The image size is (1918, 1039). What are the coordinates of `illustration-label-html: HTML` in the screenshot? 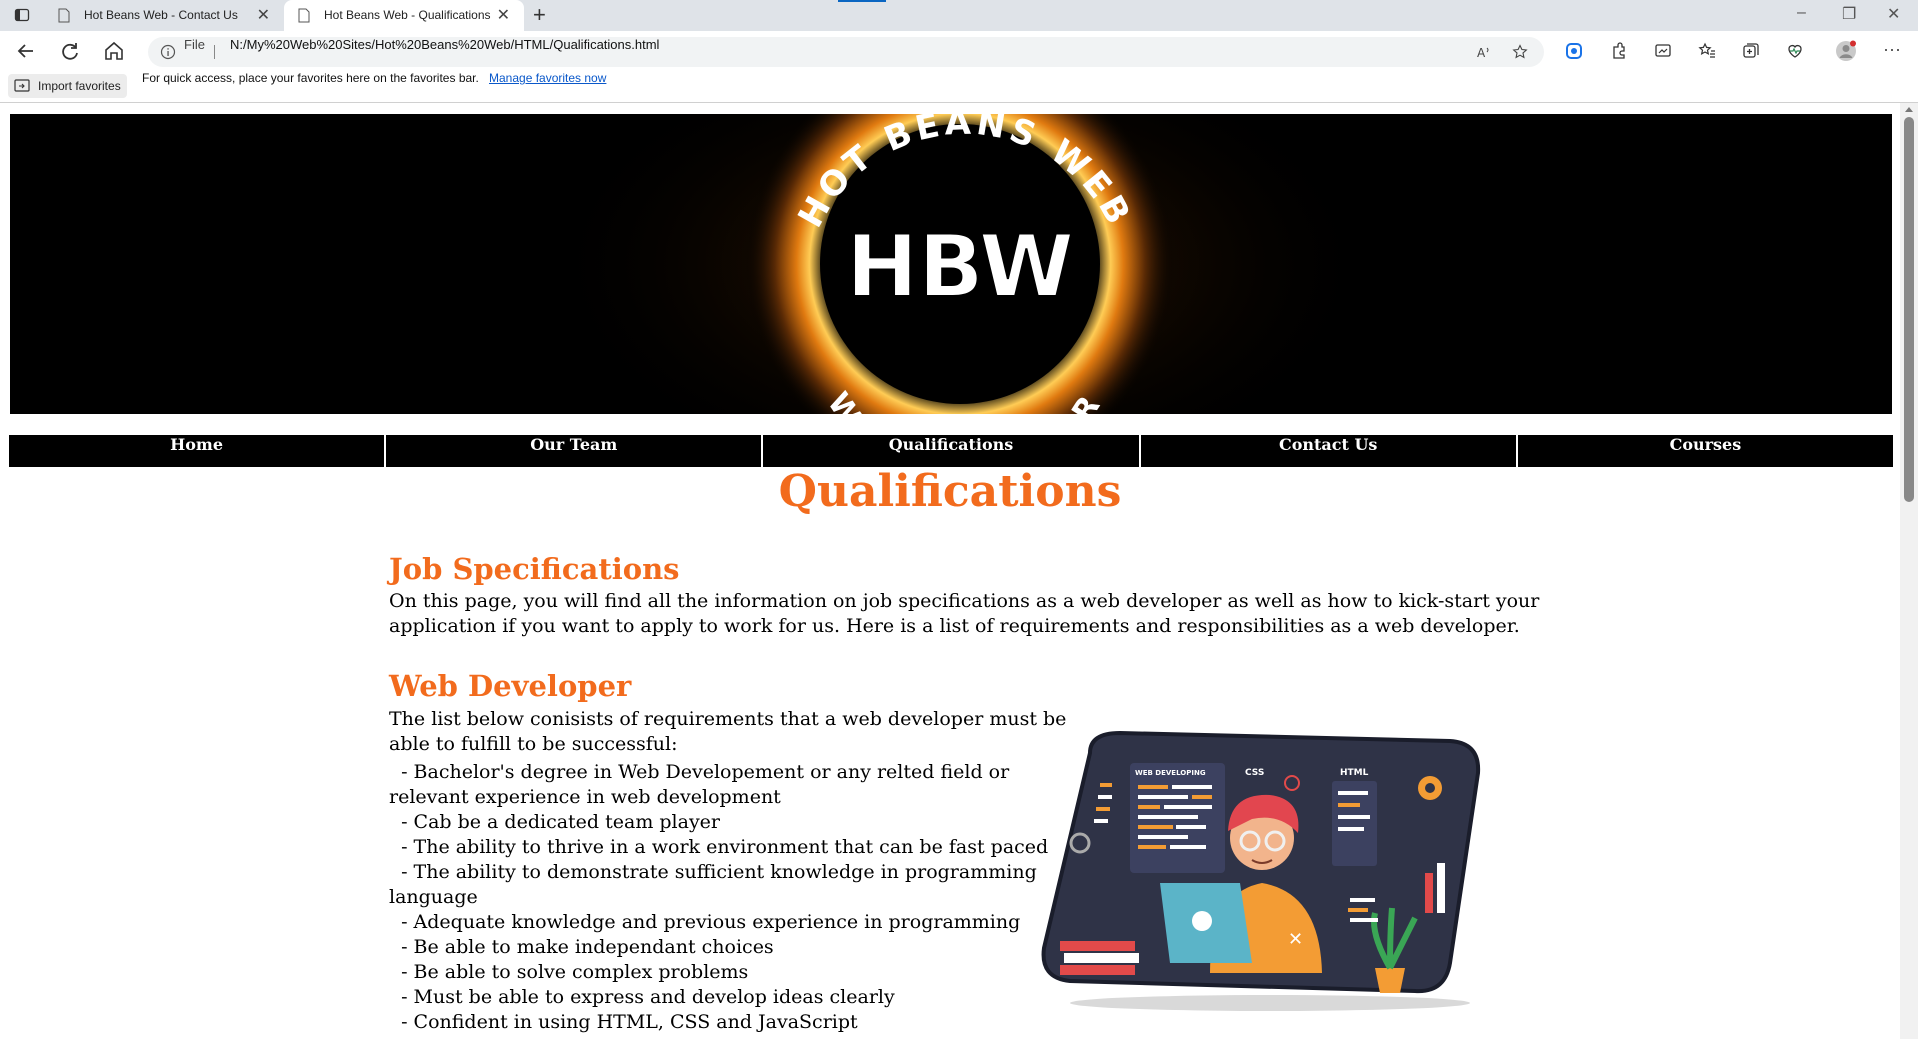 It's located at (1354, 773).